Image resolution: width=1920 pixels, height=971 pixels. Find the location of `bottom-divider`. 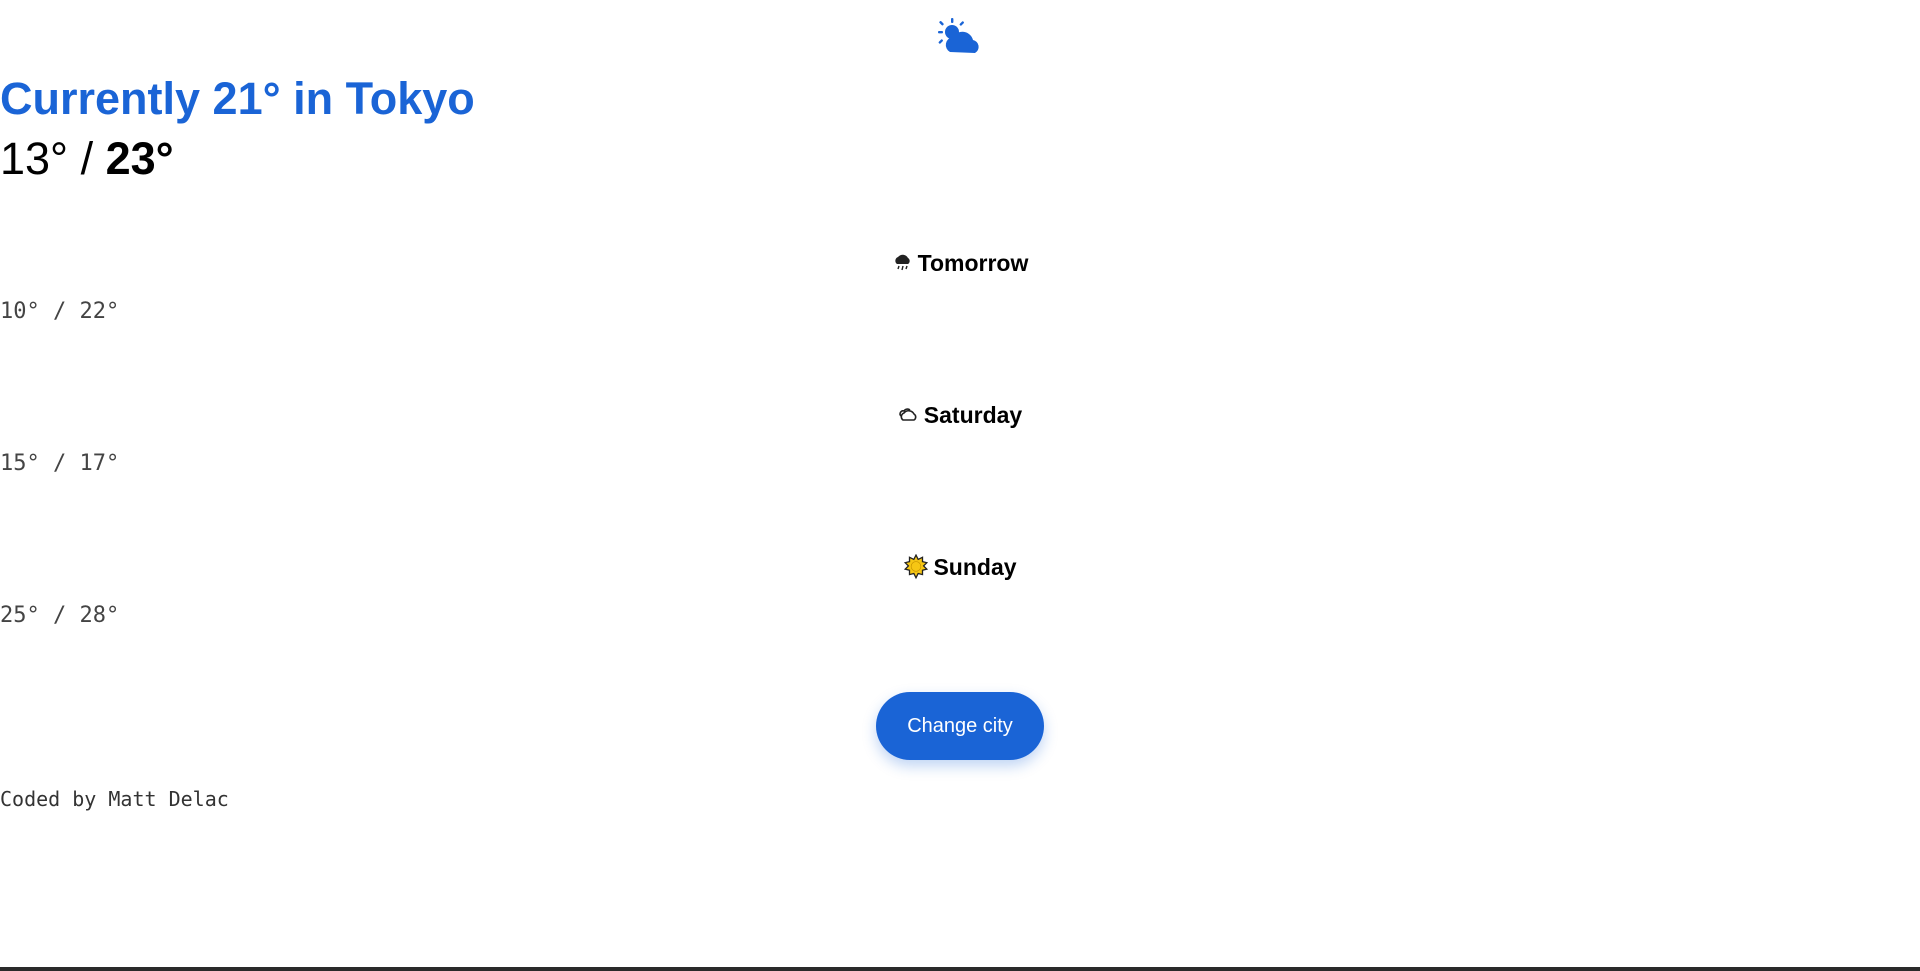

bottom-divider is located at coordinates (960, 969).